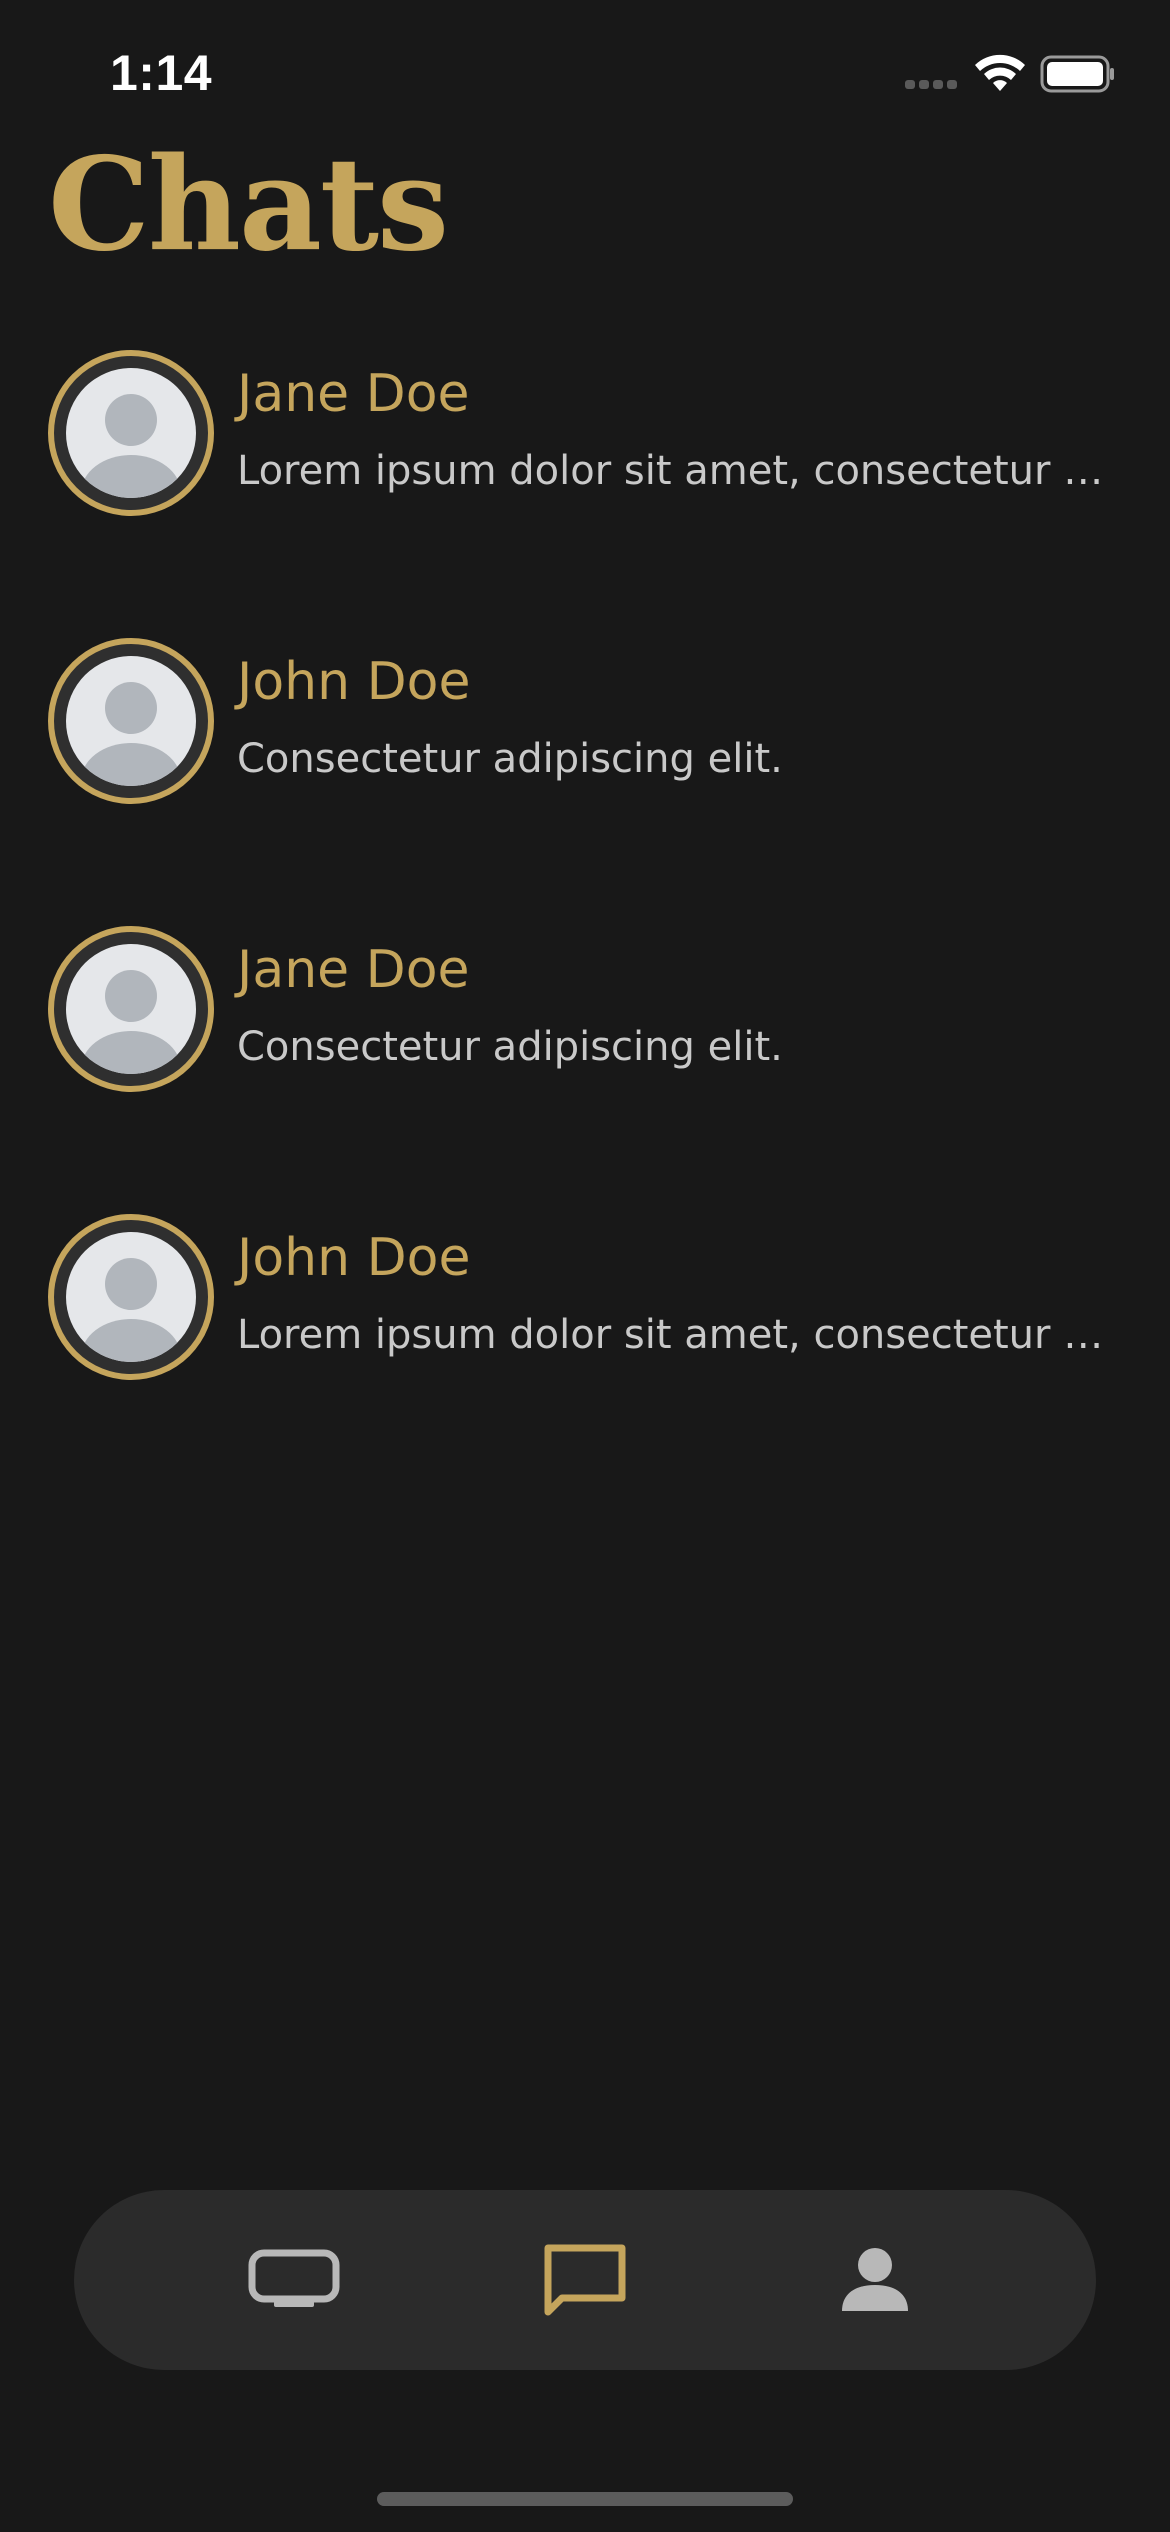 This screenshot has width=1170, height=2532. I want to click on person-icon, so click(875, 2279).